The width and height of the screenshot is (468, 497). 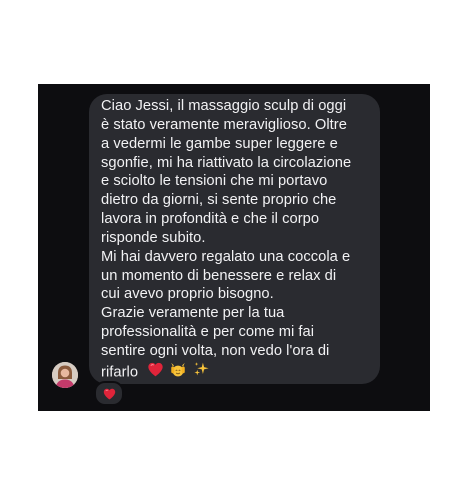 What do you see at coordinates (120, 372) in the screenshot?
I see `message-line-text: rifarlo` at bounding box center [120, 372].